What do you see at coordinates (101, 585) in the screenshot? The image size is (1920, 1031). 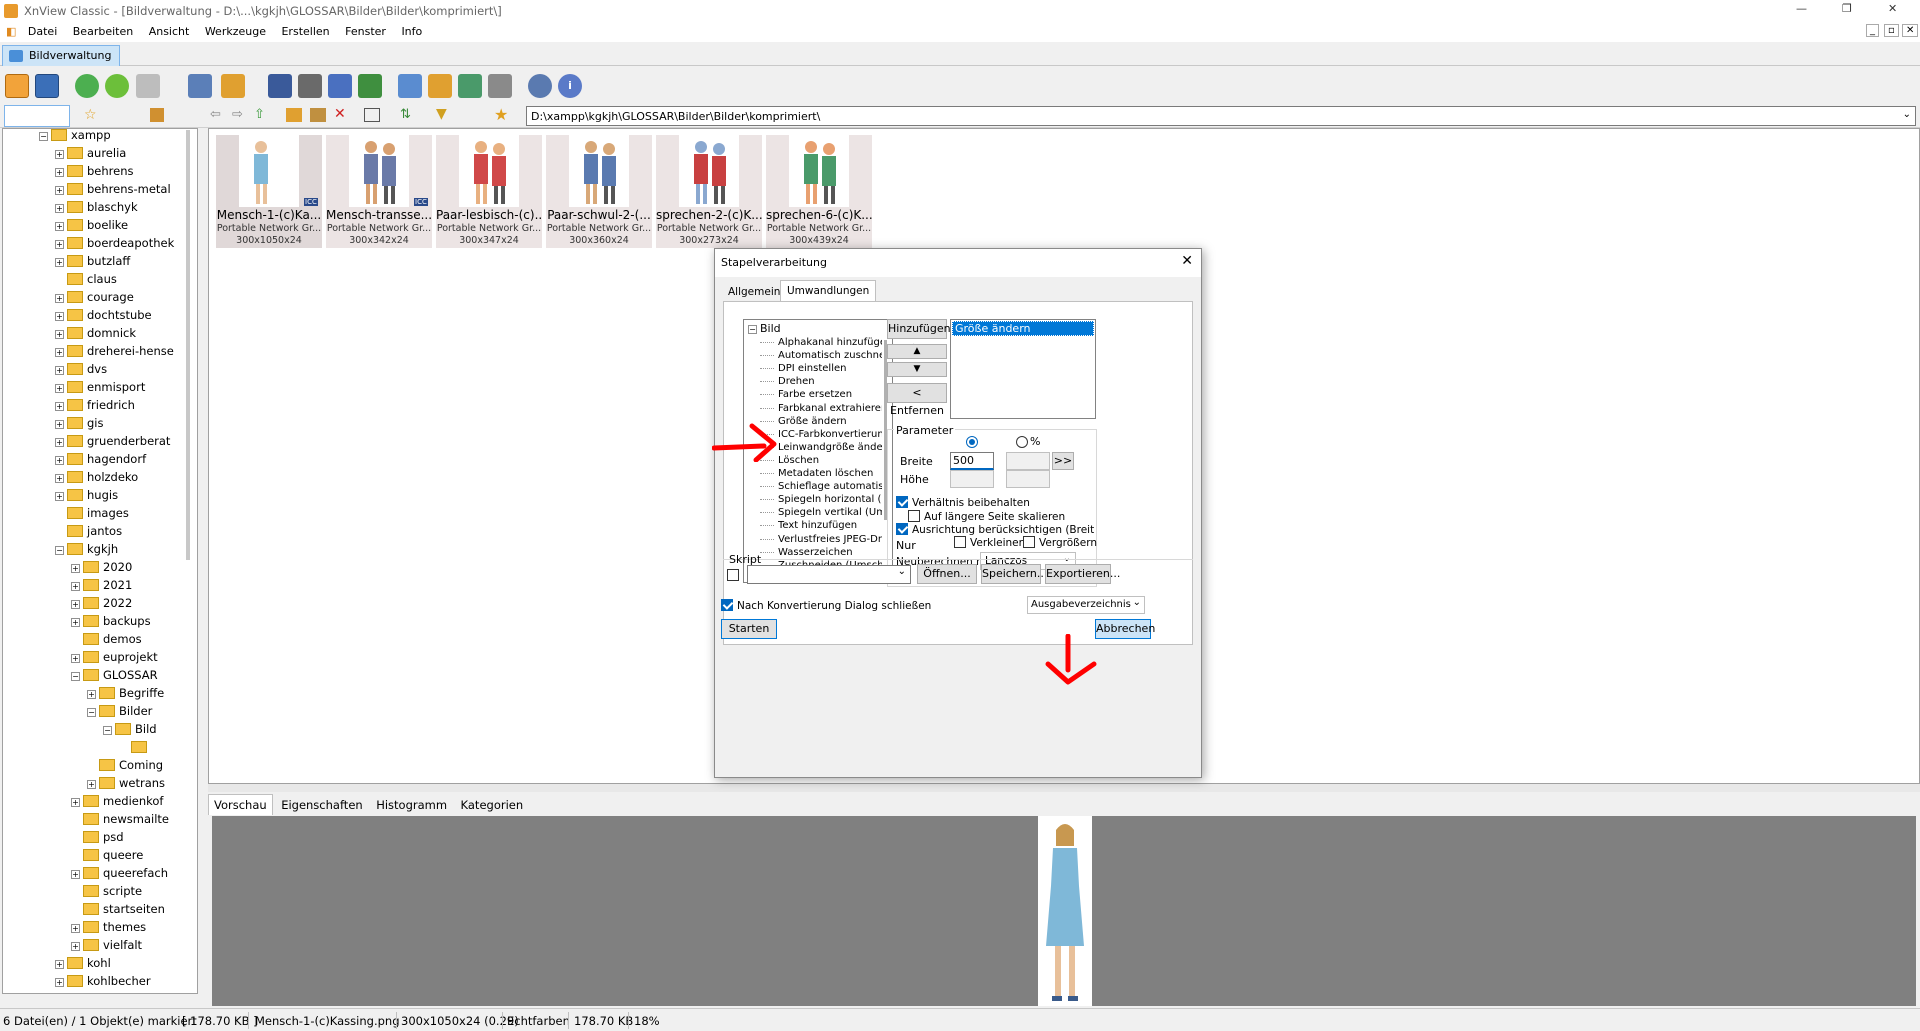 I see `tree-item: +2021` at bounding box center [101, 585].